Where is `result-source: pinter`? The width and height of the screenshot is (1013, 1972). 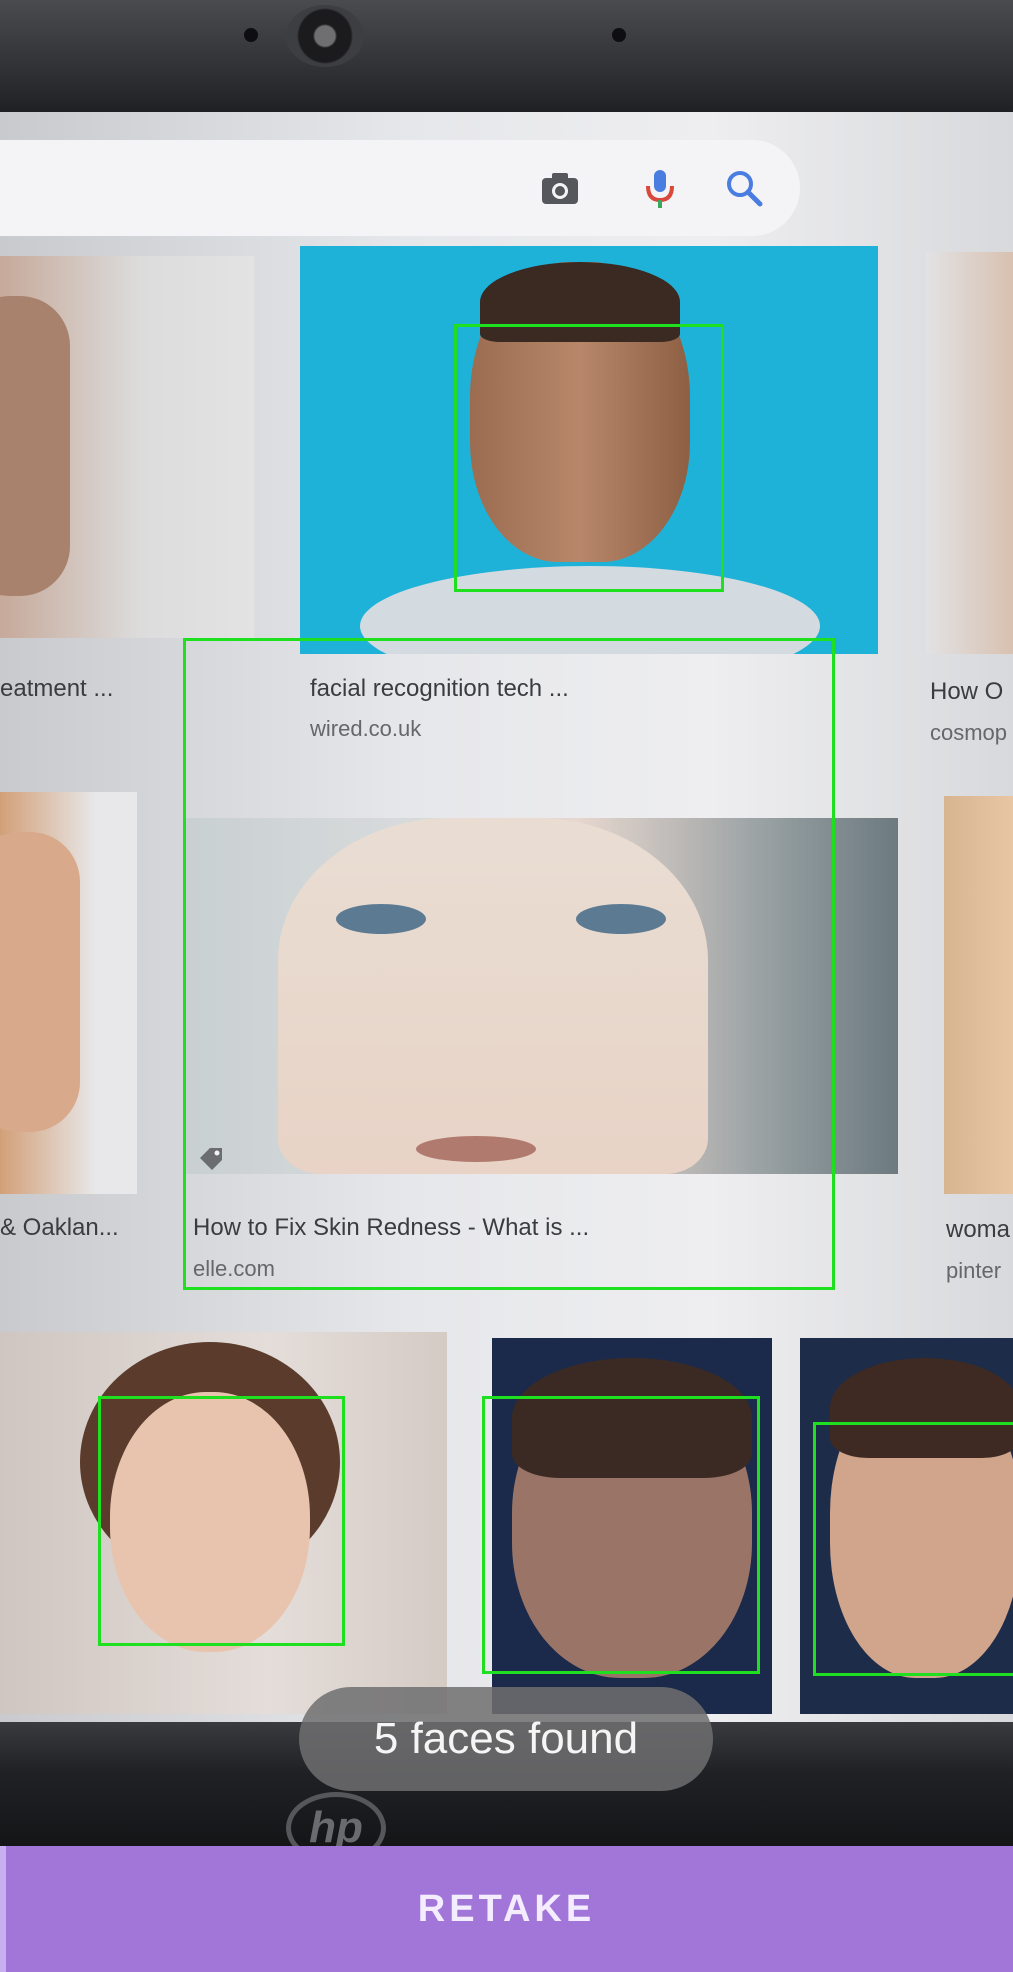
result-source: pinter is located at coordinates (973, 1271).